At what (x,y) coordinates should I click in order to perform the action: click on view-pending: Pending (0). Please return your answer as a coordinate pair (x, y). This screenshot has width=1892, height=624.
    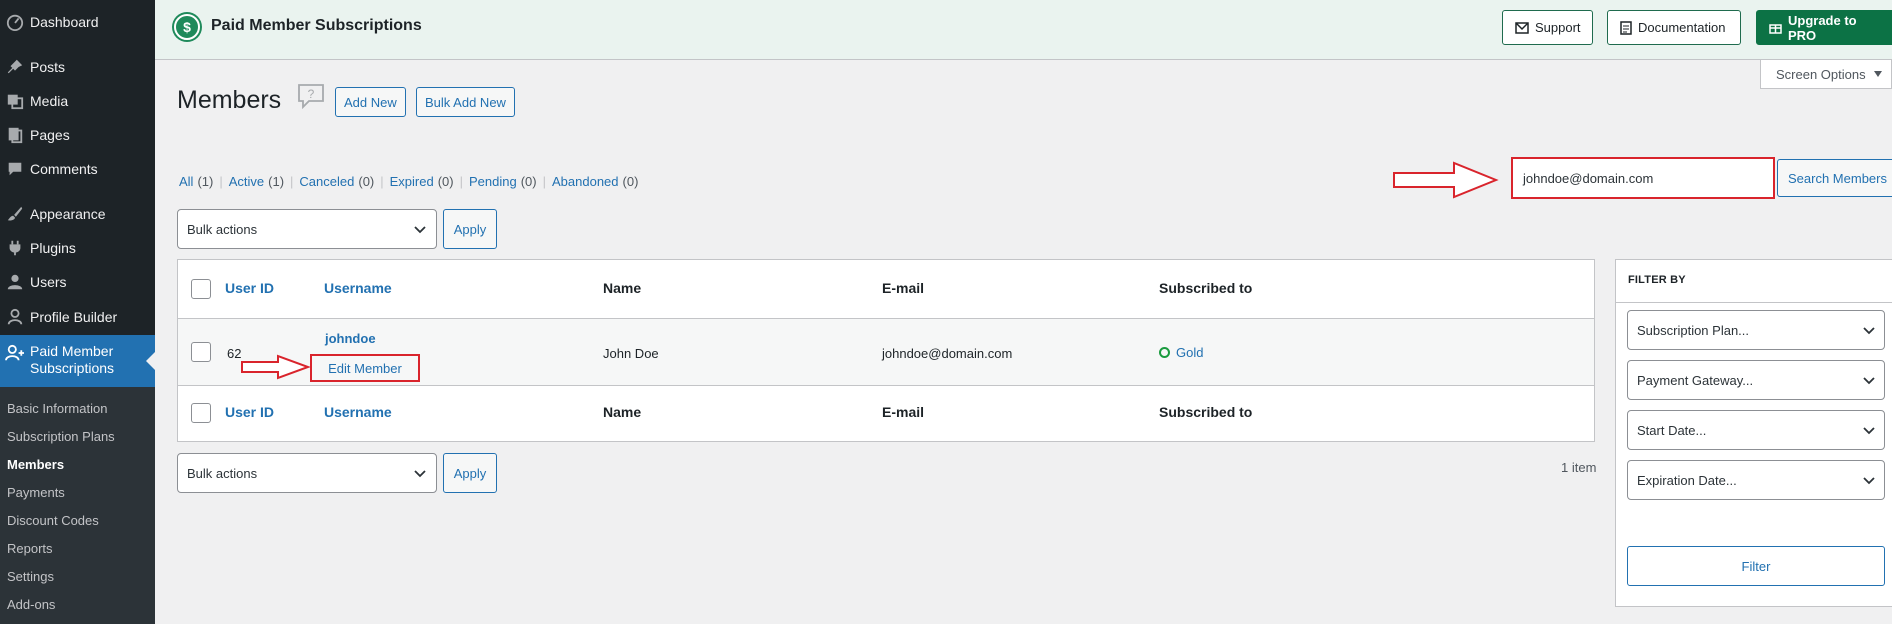
    Looking at the image, I should click on (503, 181).